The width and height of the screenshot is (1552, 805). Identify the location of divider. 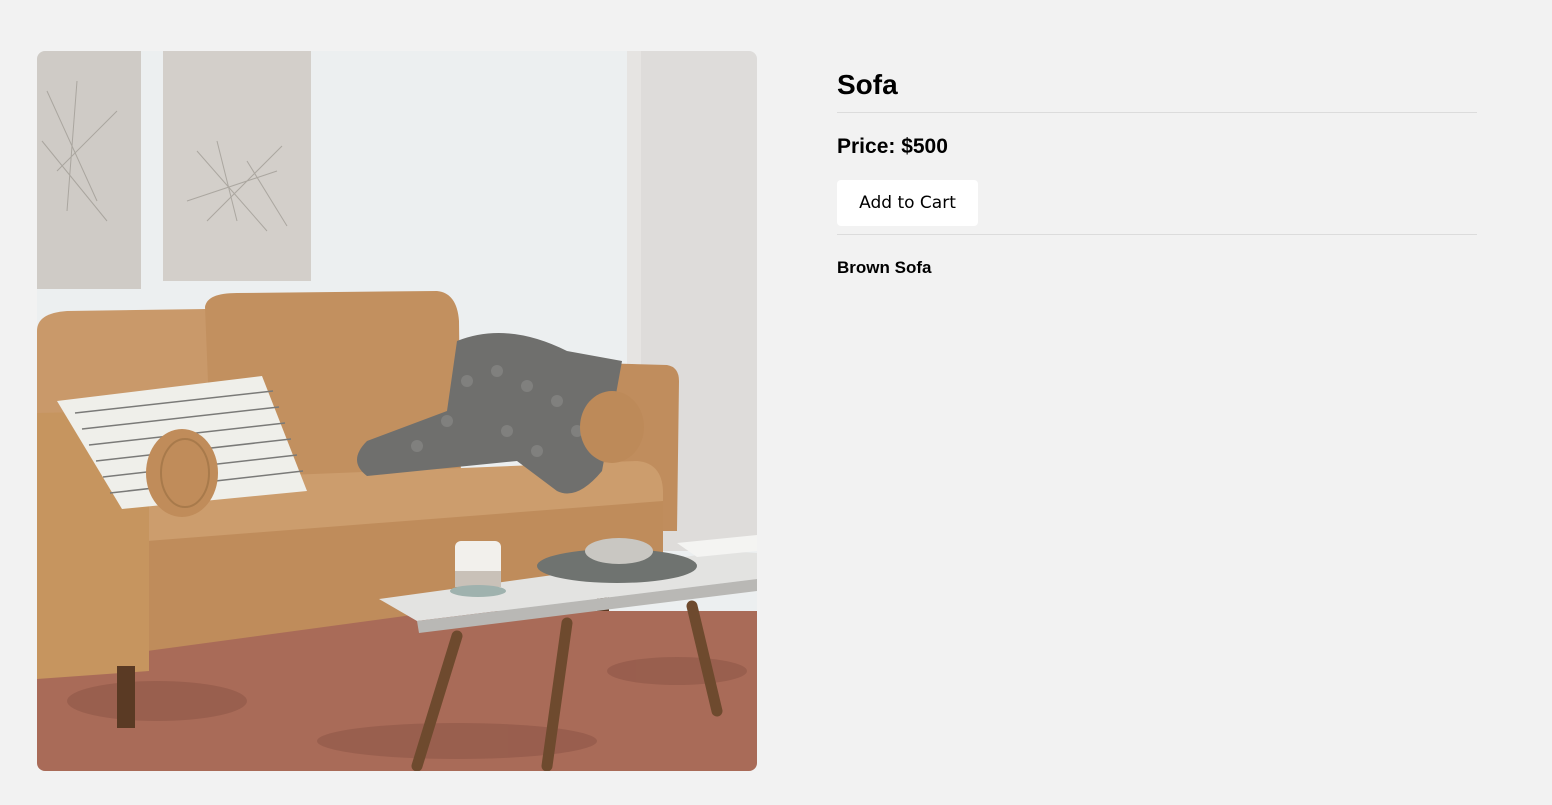
(1157, 234).